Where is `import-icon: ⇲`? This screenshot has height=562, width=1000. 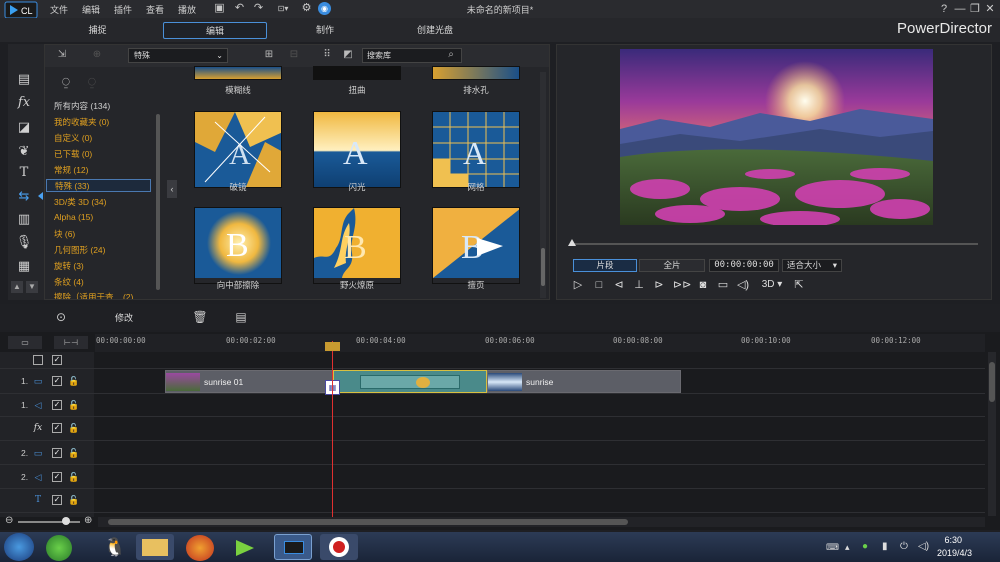
import-icon: ⇲ is located at coordinates (62, 55).